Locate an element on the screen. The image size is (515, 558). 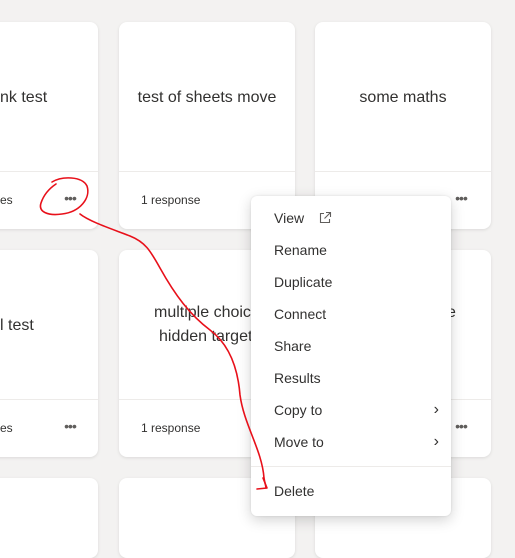
card-title: some maths is located at coordinates (403, 97).